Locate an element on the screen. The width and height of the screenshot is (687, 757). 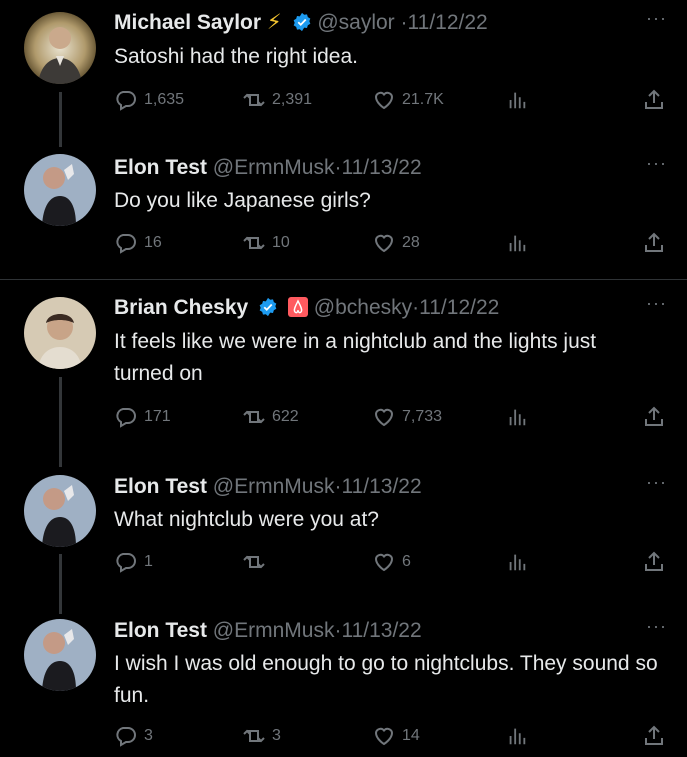
tweet-actions: 3 3 14 is located at coordinates (394, 738).